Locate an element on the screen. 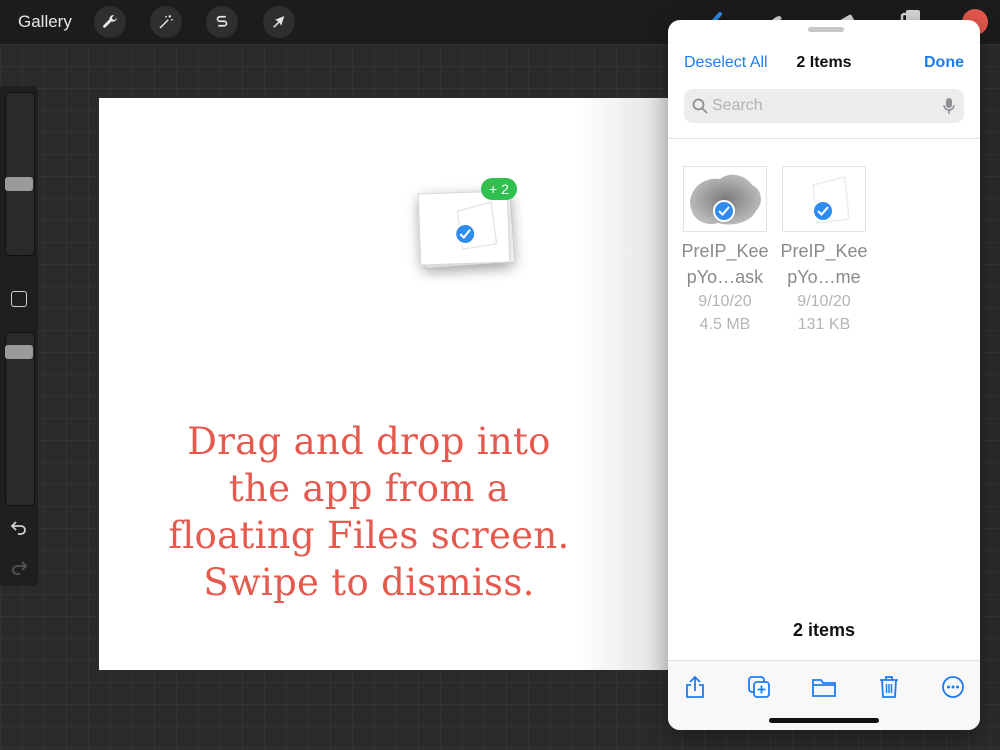 Image resolution: width=1000 pixels, height=750 pixels. file-name: PreIP_Kee pYo…ask is located at coordinates (725, 264).